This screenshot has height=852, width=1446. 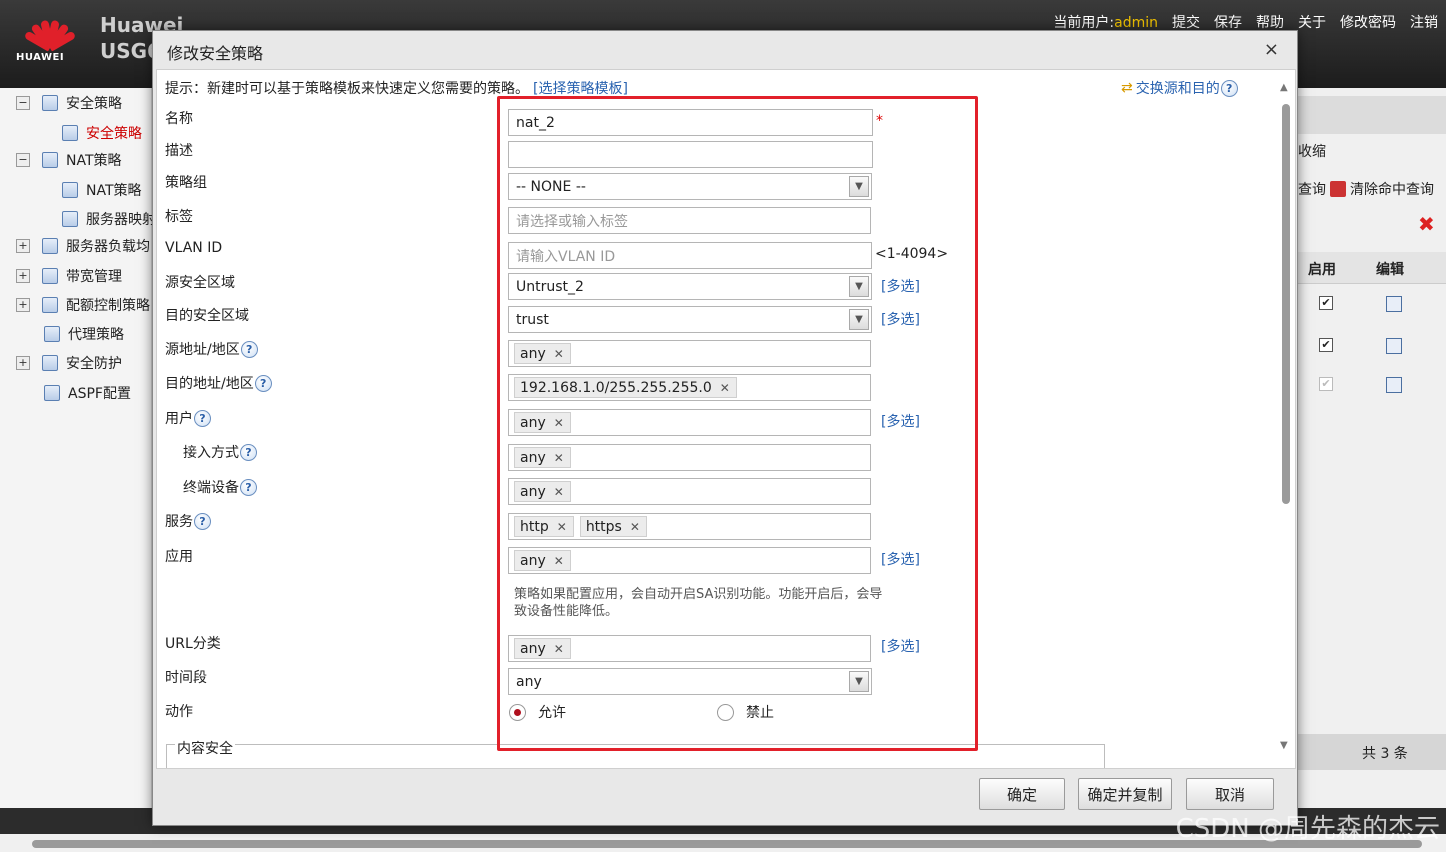 What do you see at coordinates (52, 334) in the screenshot?
I see `proxy-icon` at bounding box center [52, 334].